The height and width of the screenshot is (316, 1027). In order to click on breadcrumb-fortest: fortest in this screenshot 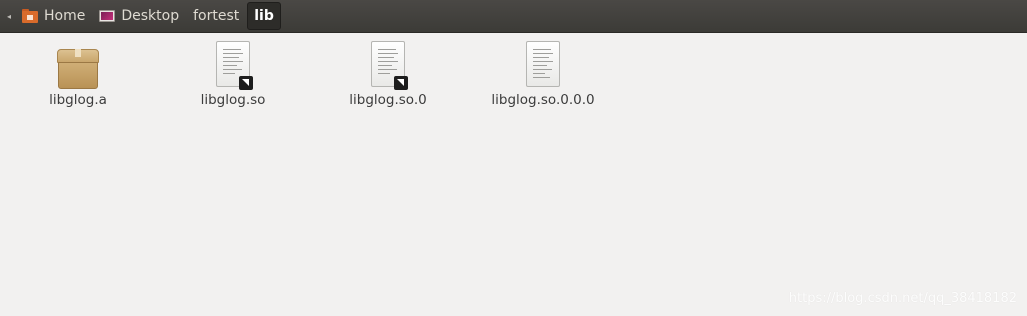, I will do `click(216, 16)`.